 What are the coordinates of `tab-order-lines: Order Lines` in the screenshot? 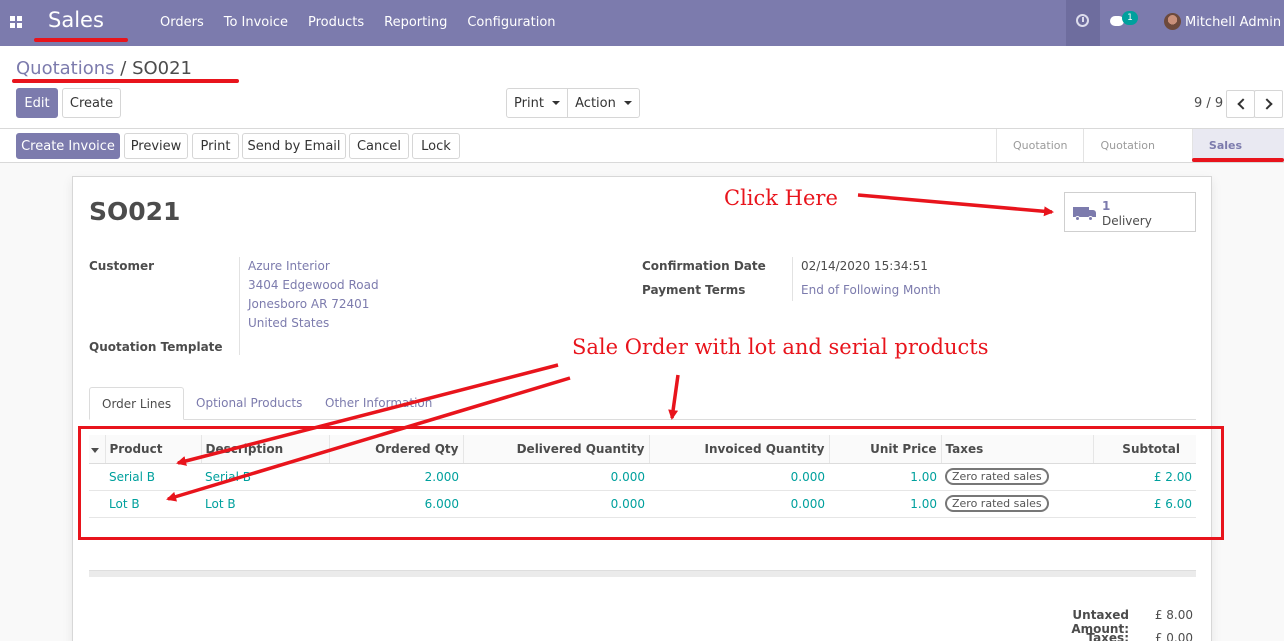 It's located at (137, 403).